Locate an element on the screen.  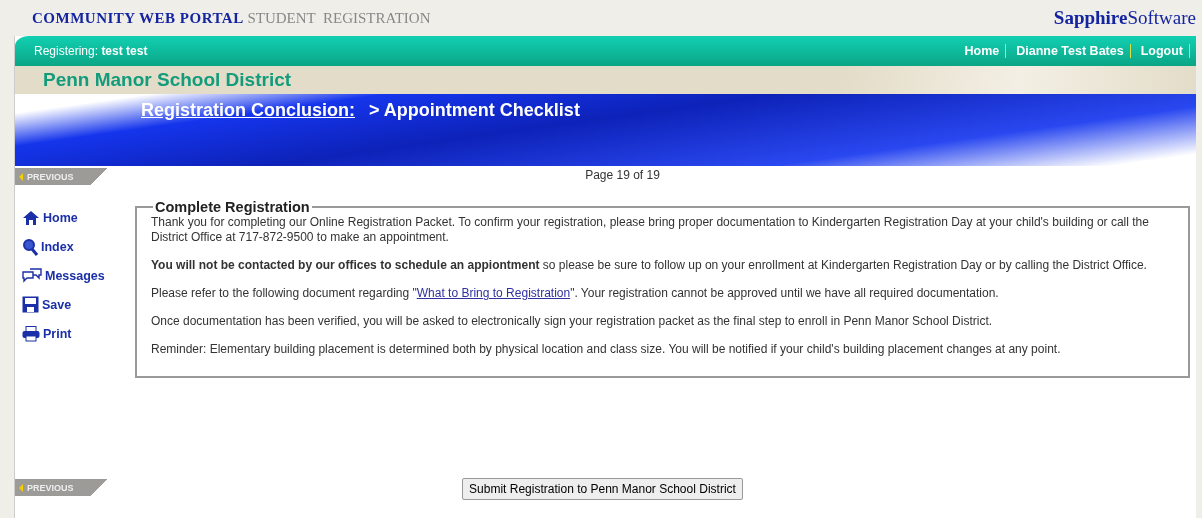
sidebar-item: Messages is located at coordinates (78, 275).